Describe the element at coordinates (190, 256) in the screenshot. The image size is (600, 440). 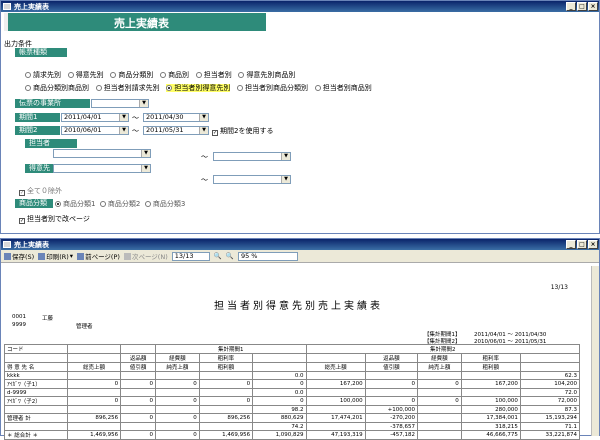
I see `page-number-box: 13/13` at that location.